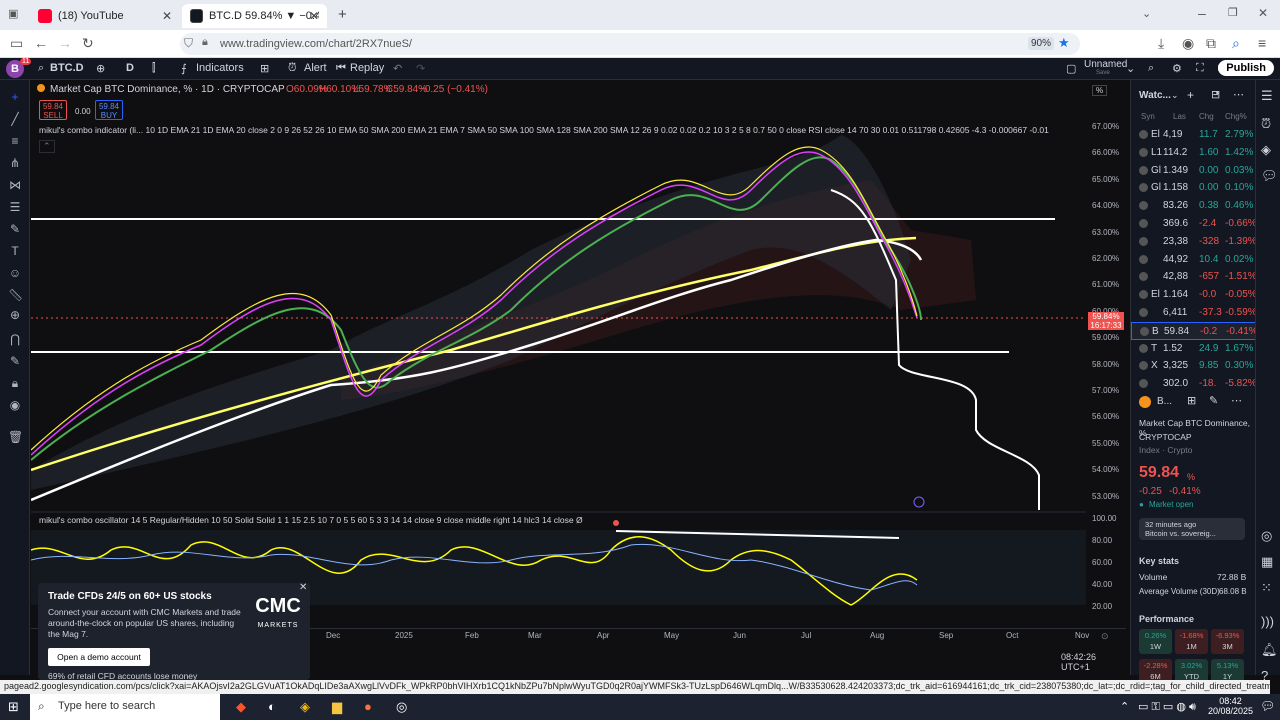  I want to click on sync-icon: ◔, so click(1216, 94).